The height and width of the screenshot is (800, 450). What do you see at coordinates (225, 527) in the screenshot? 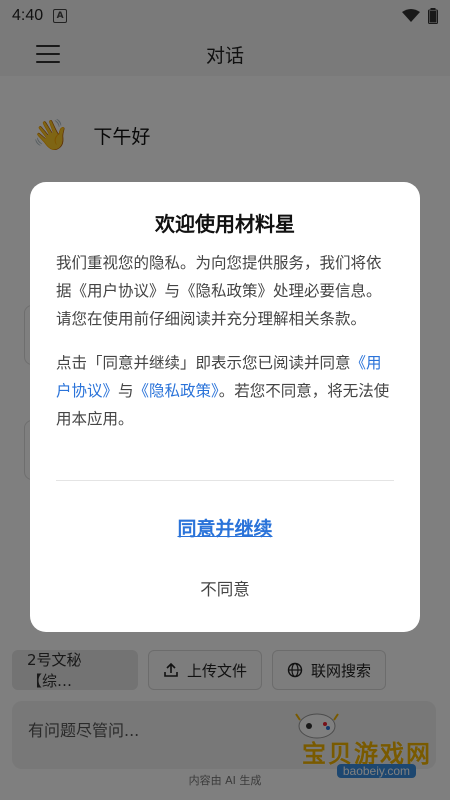
I see `agree-continue-button: 同意并继续` at bounding box center [225, 527].